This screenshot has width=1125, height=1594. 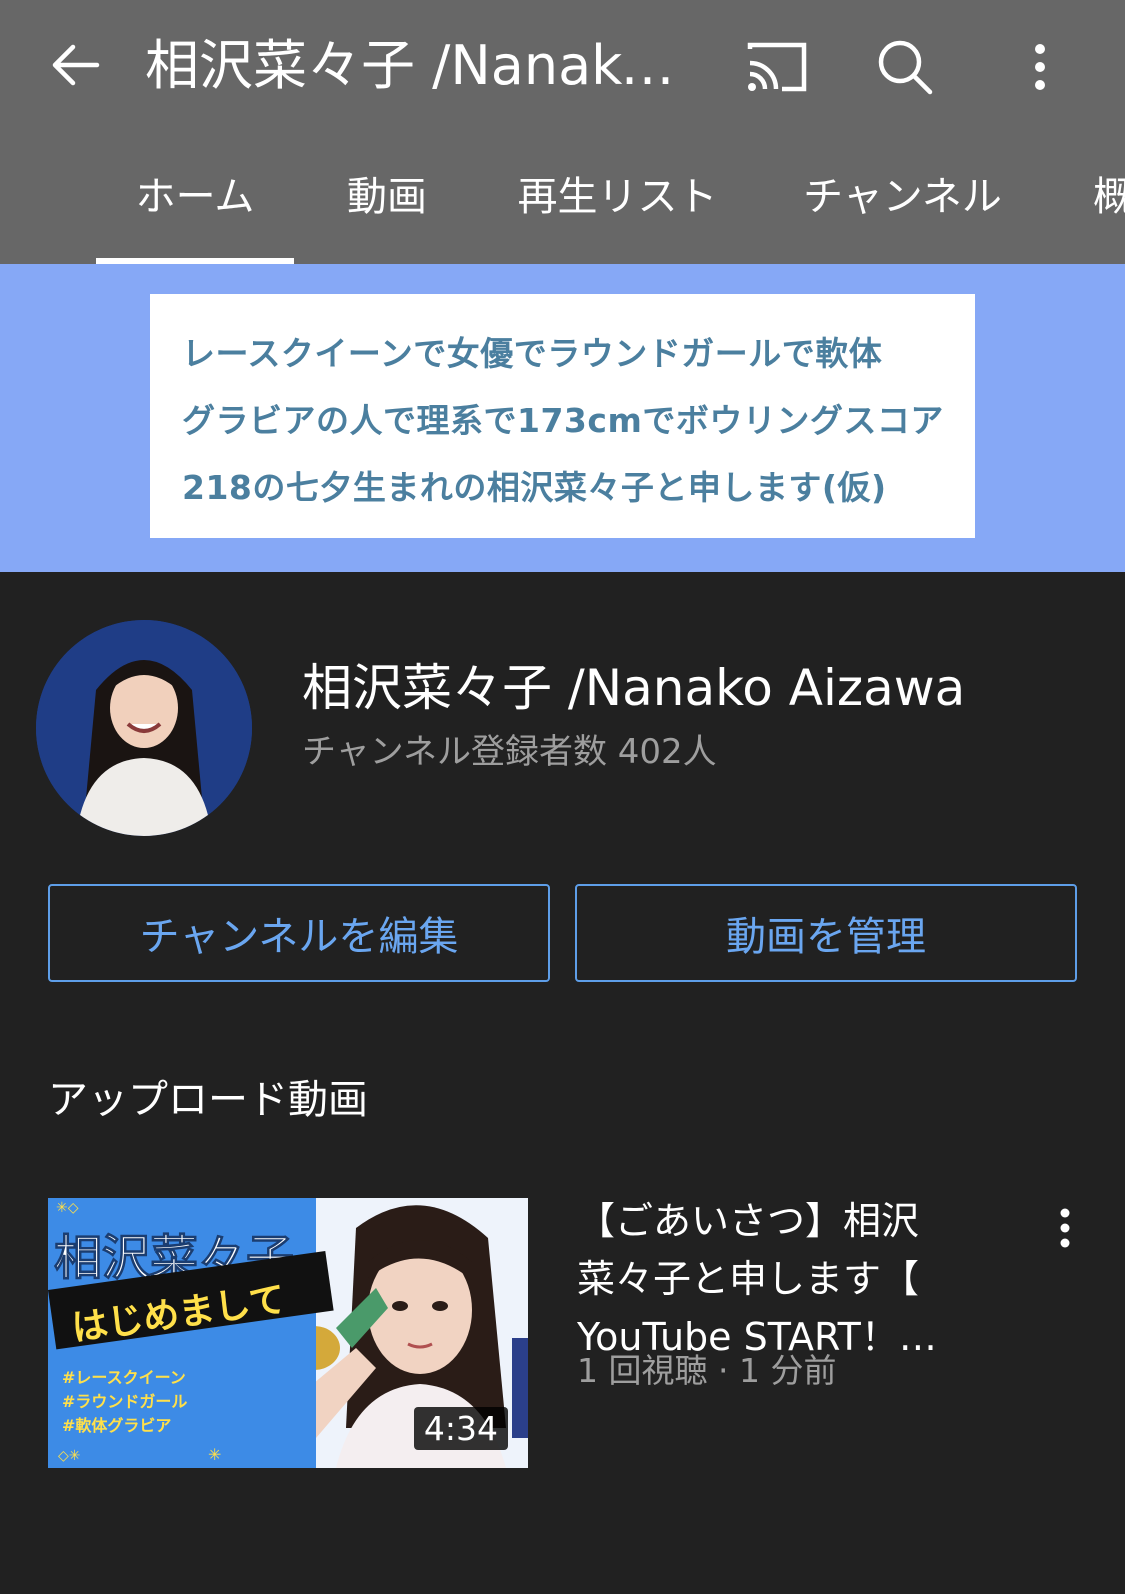 I want to click on video-more-button, so click(x=1065, y=1228).